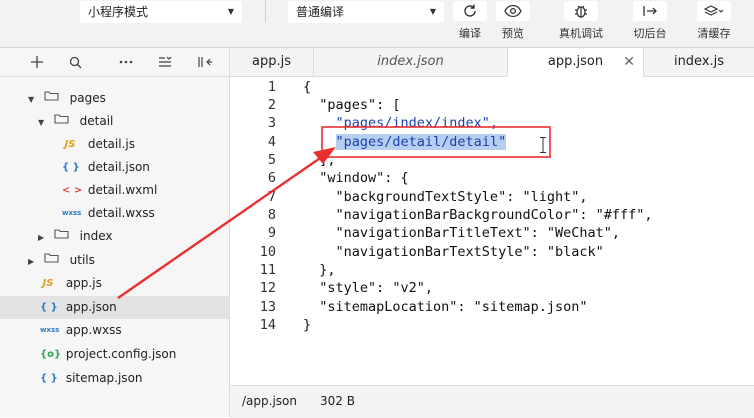  What do you see at coordinates (307, 325) in the screenshot?
I see `code-line: }` at bounding box center [307, 325].